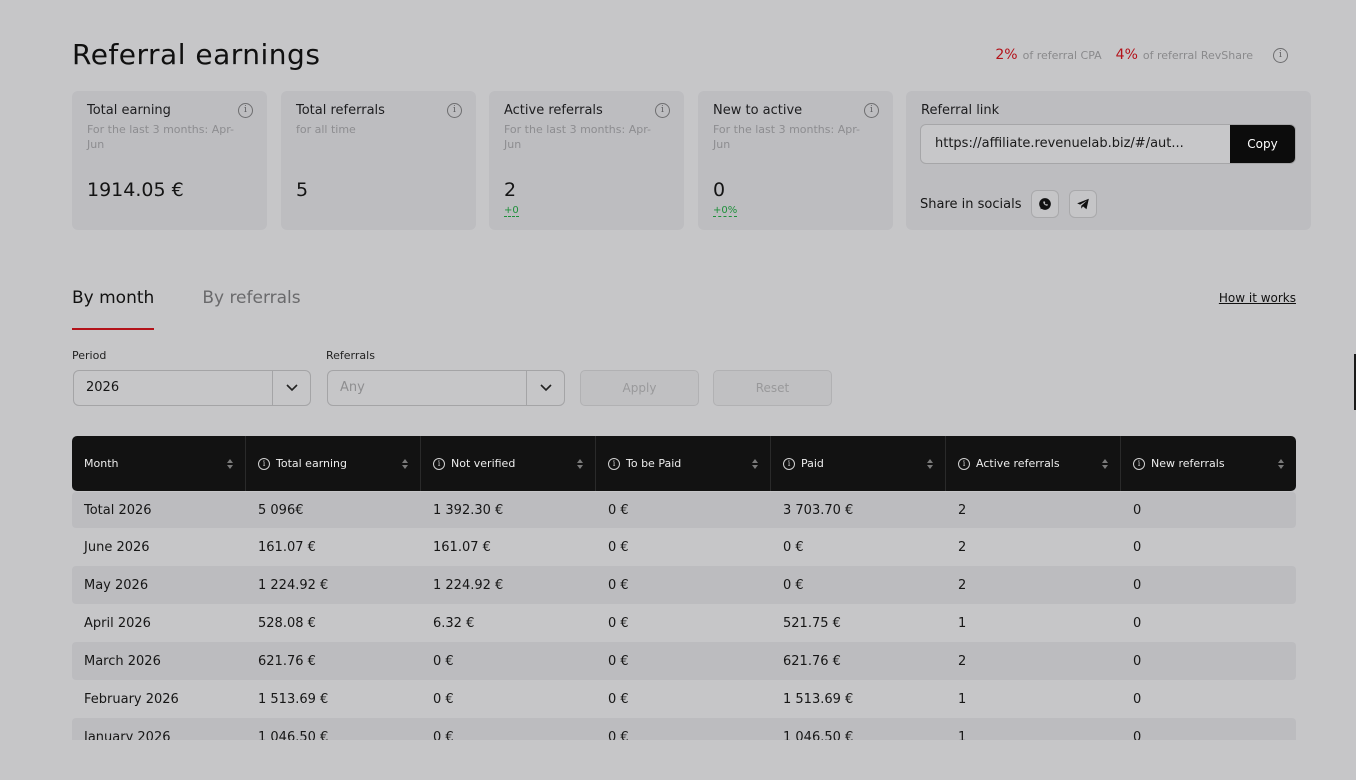  I want to click on telegram-icon, so click(1083, 204).